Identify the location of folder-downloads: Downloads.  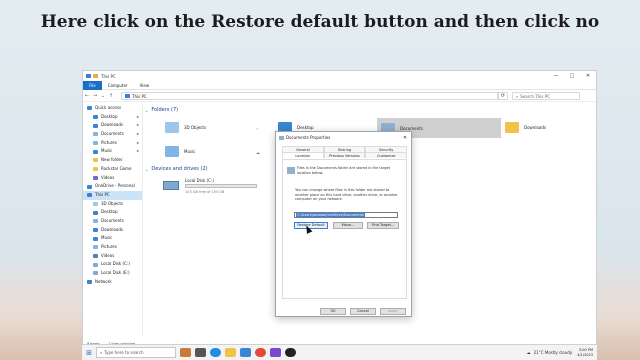
(545, 127).